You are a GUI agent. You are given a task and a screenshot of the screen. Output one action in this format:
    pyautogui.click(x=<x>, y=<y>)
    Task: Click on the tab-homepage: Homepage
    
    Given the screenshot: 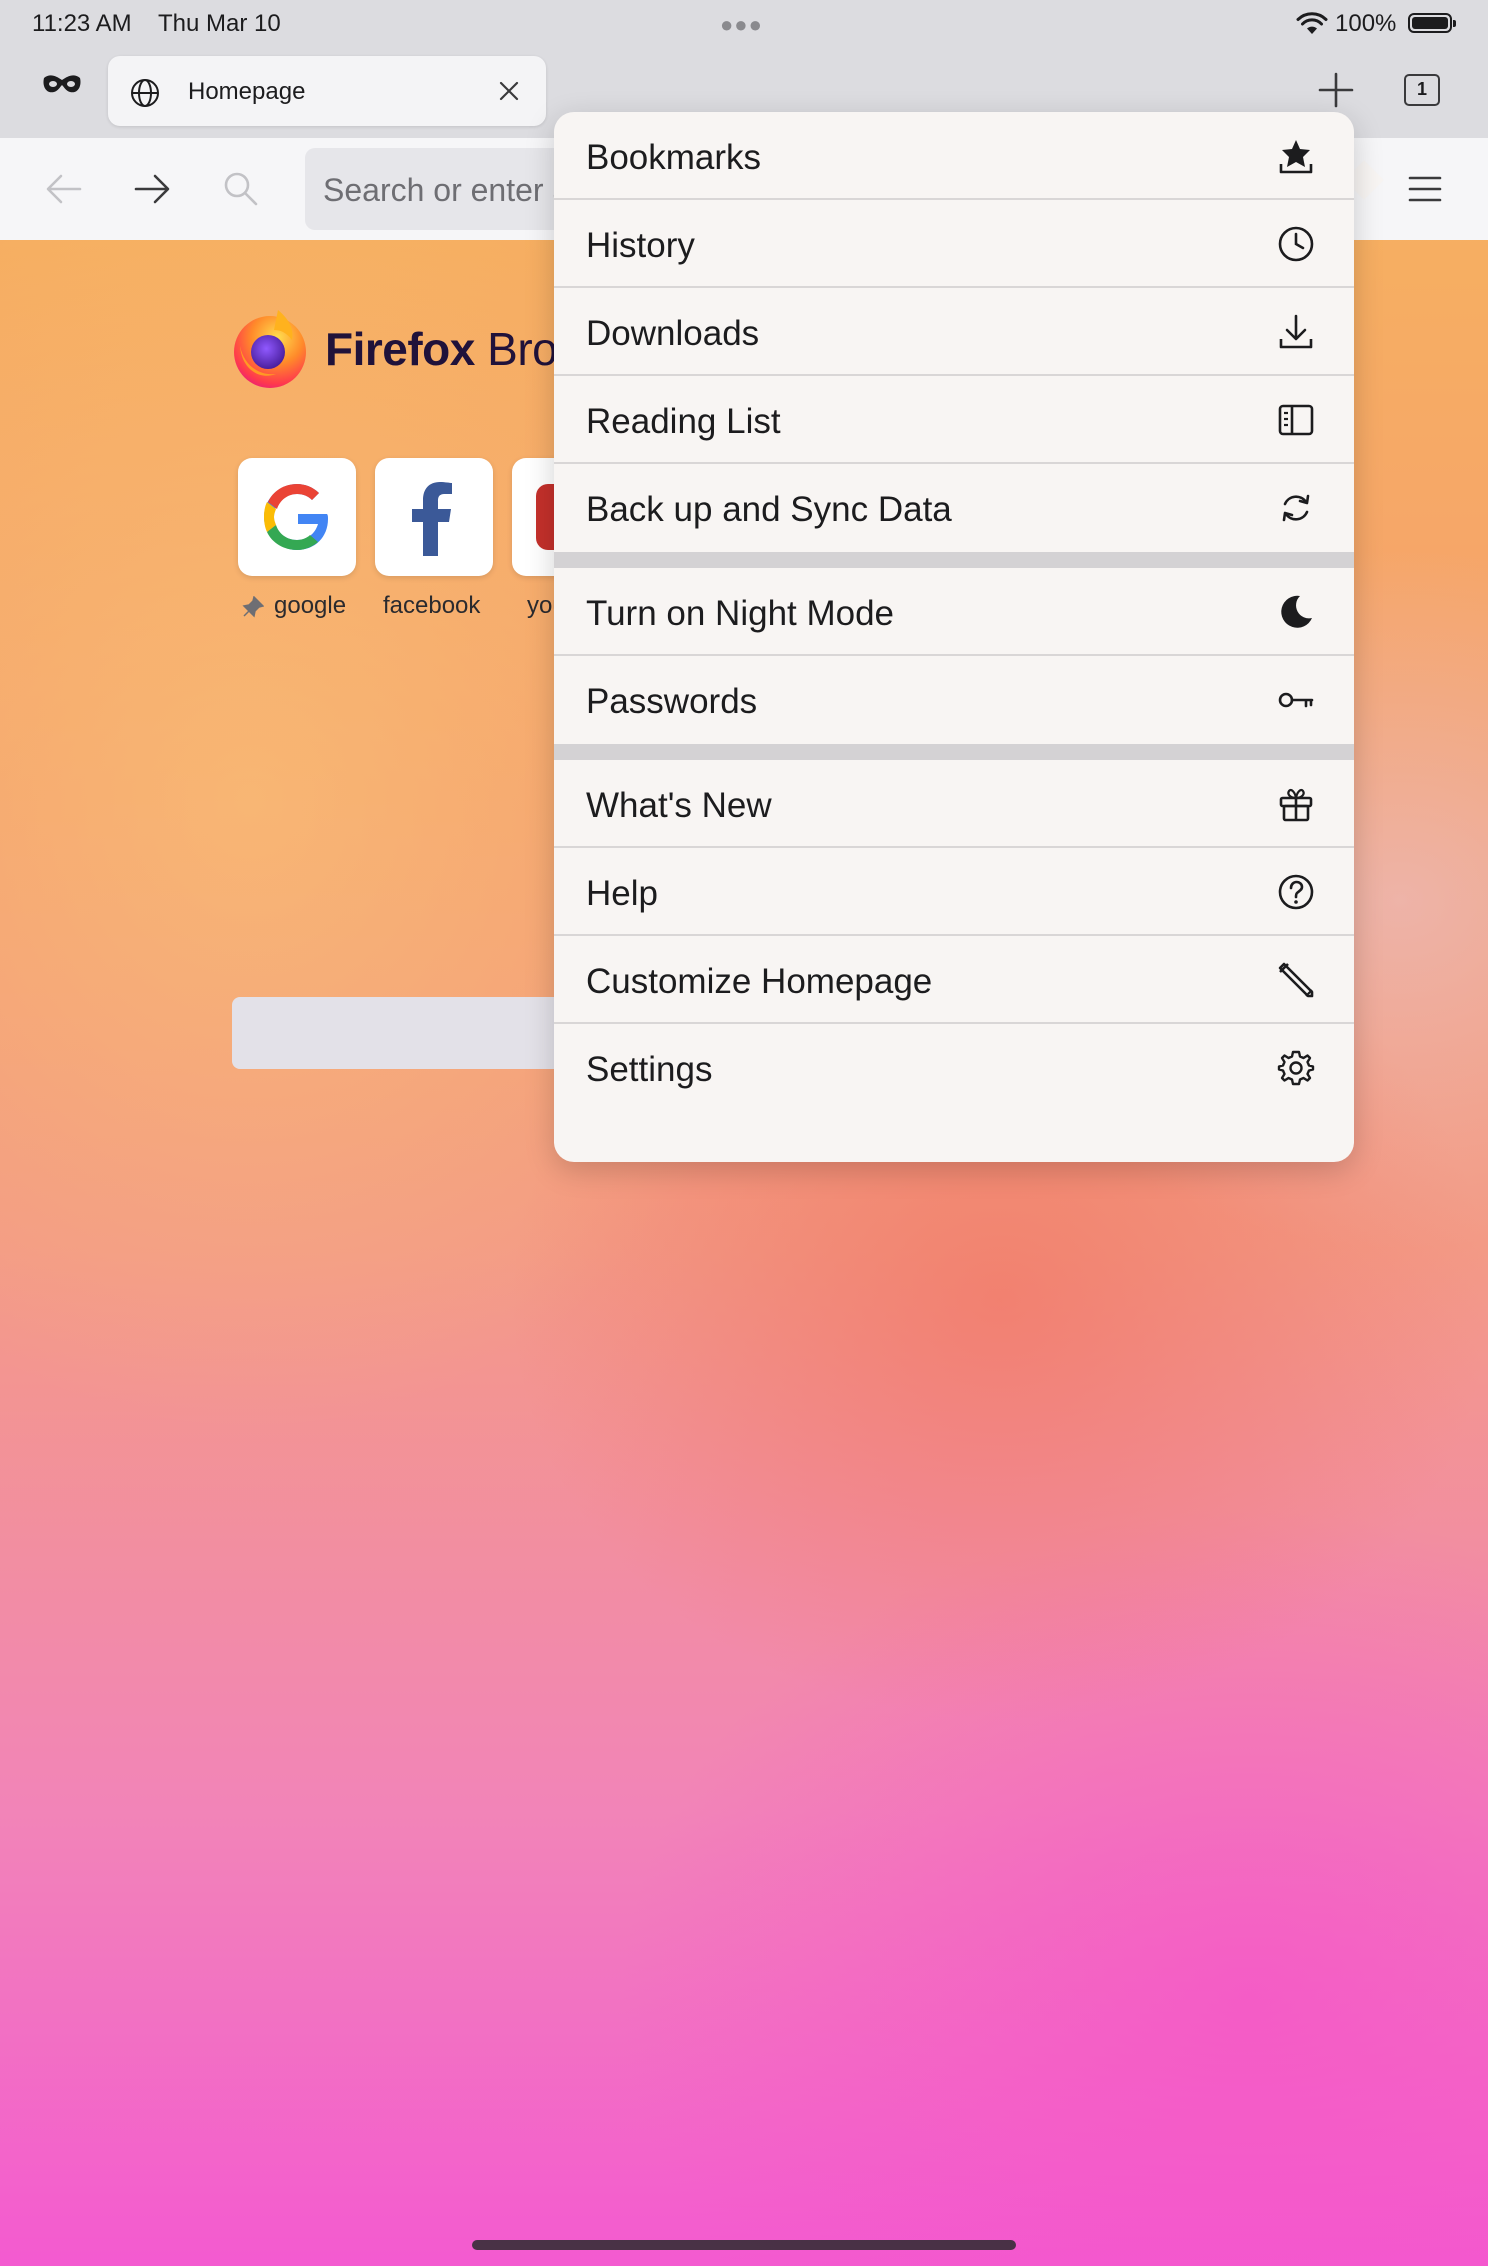 What is the action you would take?
    pyautogui.click(x=327, y=91)
    